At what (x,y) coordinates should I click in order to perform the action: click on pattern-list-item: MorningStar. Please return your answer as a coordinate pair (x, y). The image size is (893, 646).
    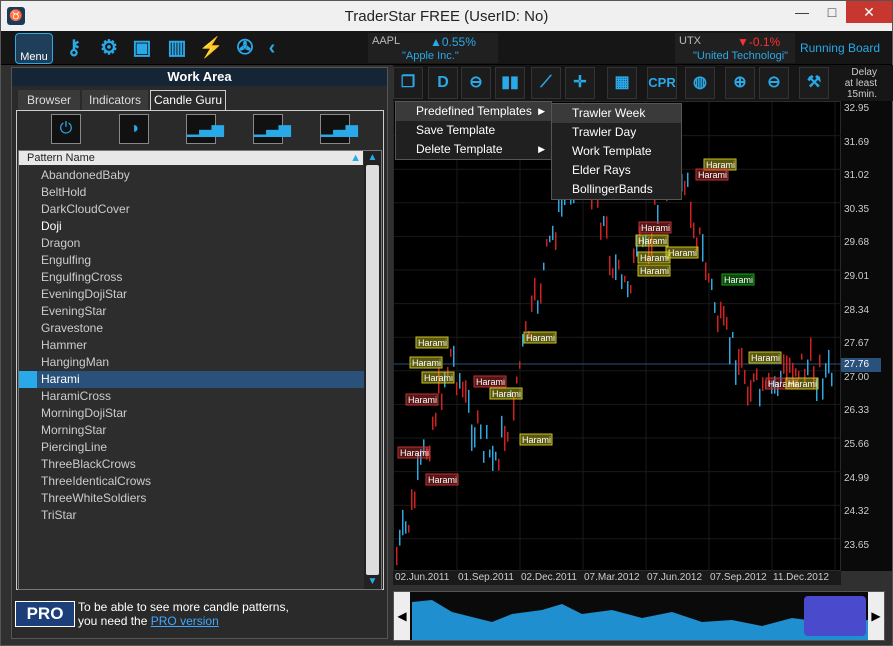
    Looking at the image, I should click on (192, 430).